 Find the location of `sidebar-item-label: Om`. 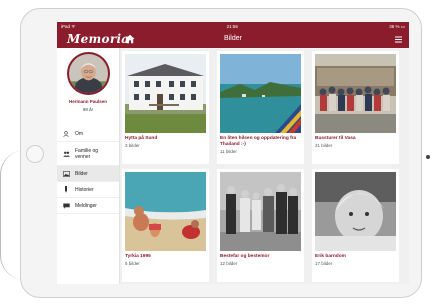

sidebar-item-label: Om is located at coordinates (79, 133).